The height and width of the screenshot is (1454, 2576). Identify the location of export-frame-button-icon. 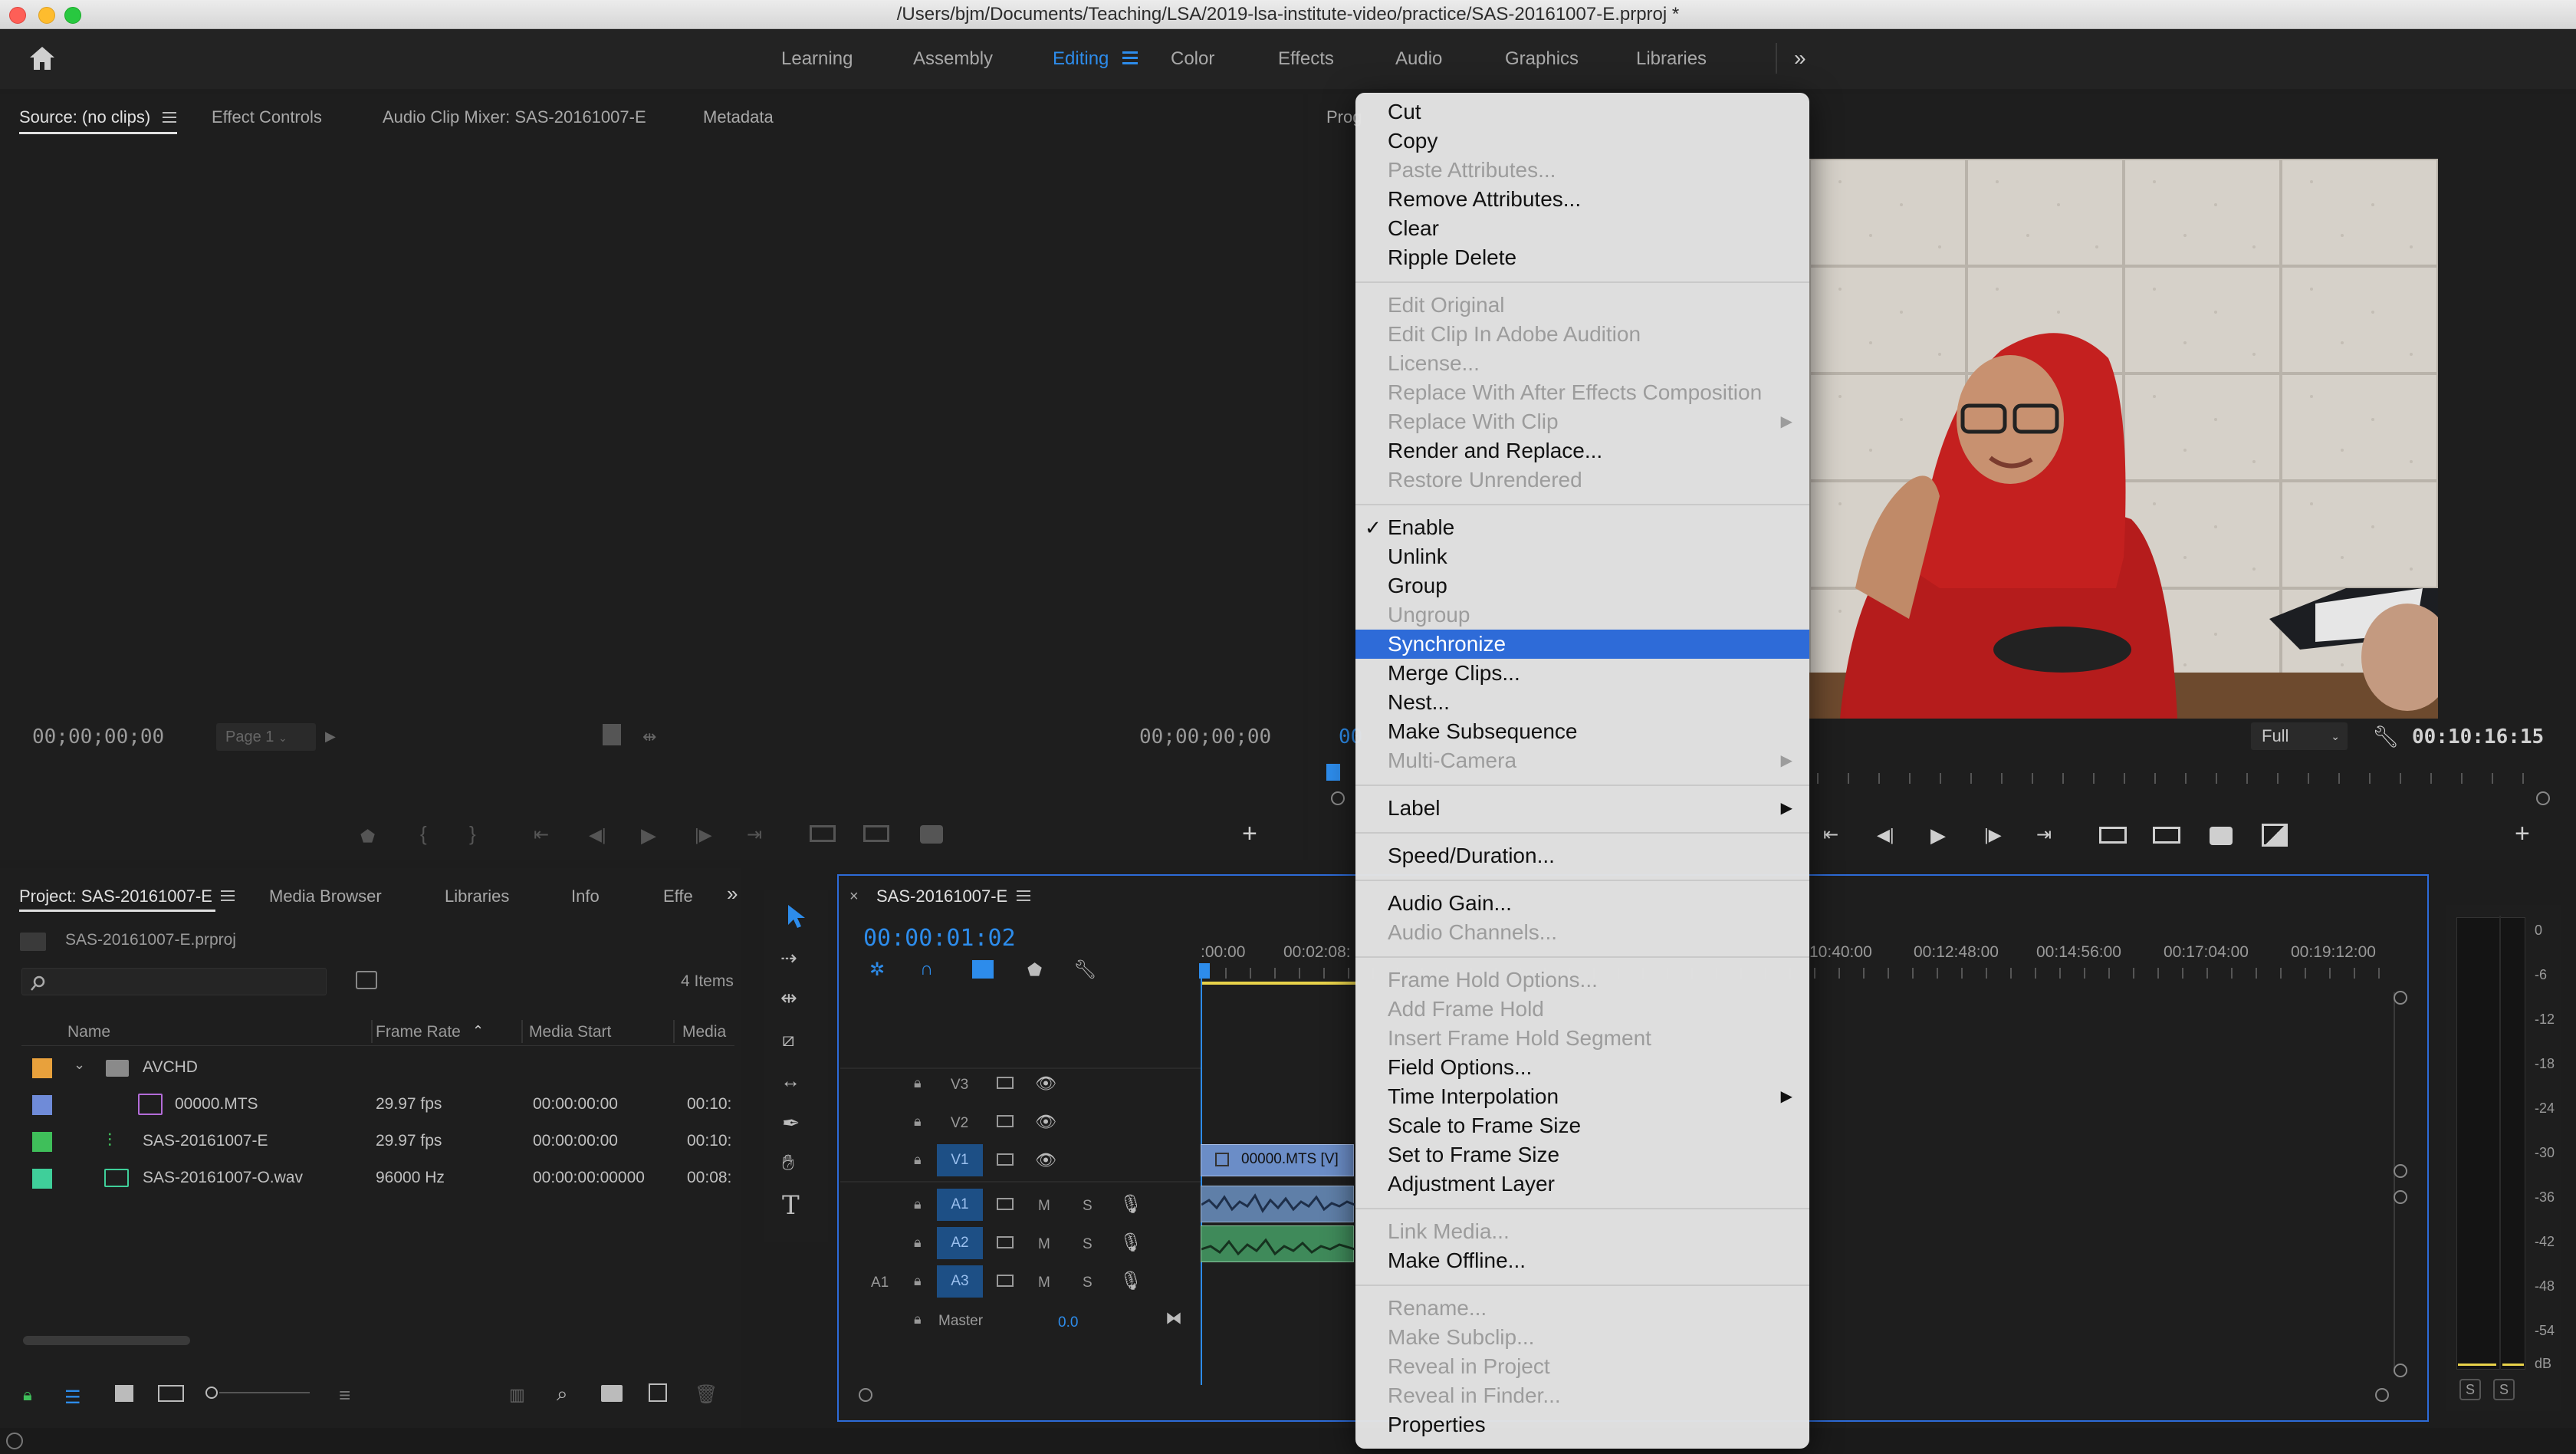
(932, 834).